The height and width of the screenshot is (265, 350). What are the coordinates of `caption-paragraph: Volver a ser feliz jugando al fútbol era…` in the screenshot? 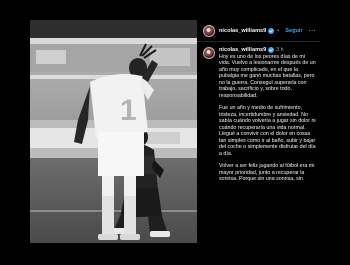 It's located at (267, 172).